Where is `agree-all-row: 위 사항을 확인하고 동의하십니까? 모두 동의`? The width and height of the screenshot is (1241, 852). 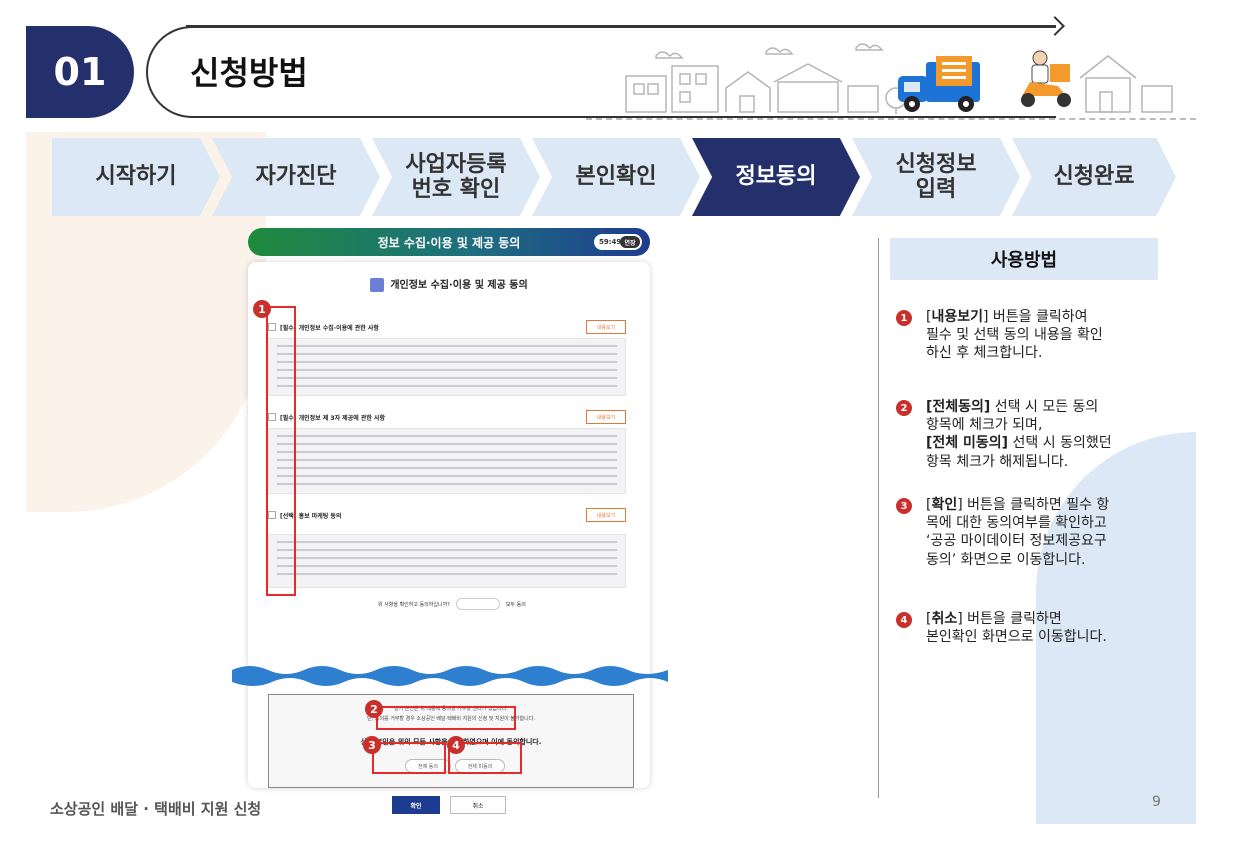
agree-all-row: 위 사항을 확인하고 동의하십니까? 모두 동의 is located at coordinates (452, 604).